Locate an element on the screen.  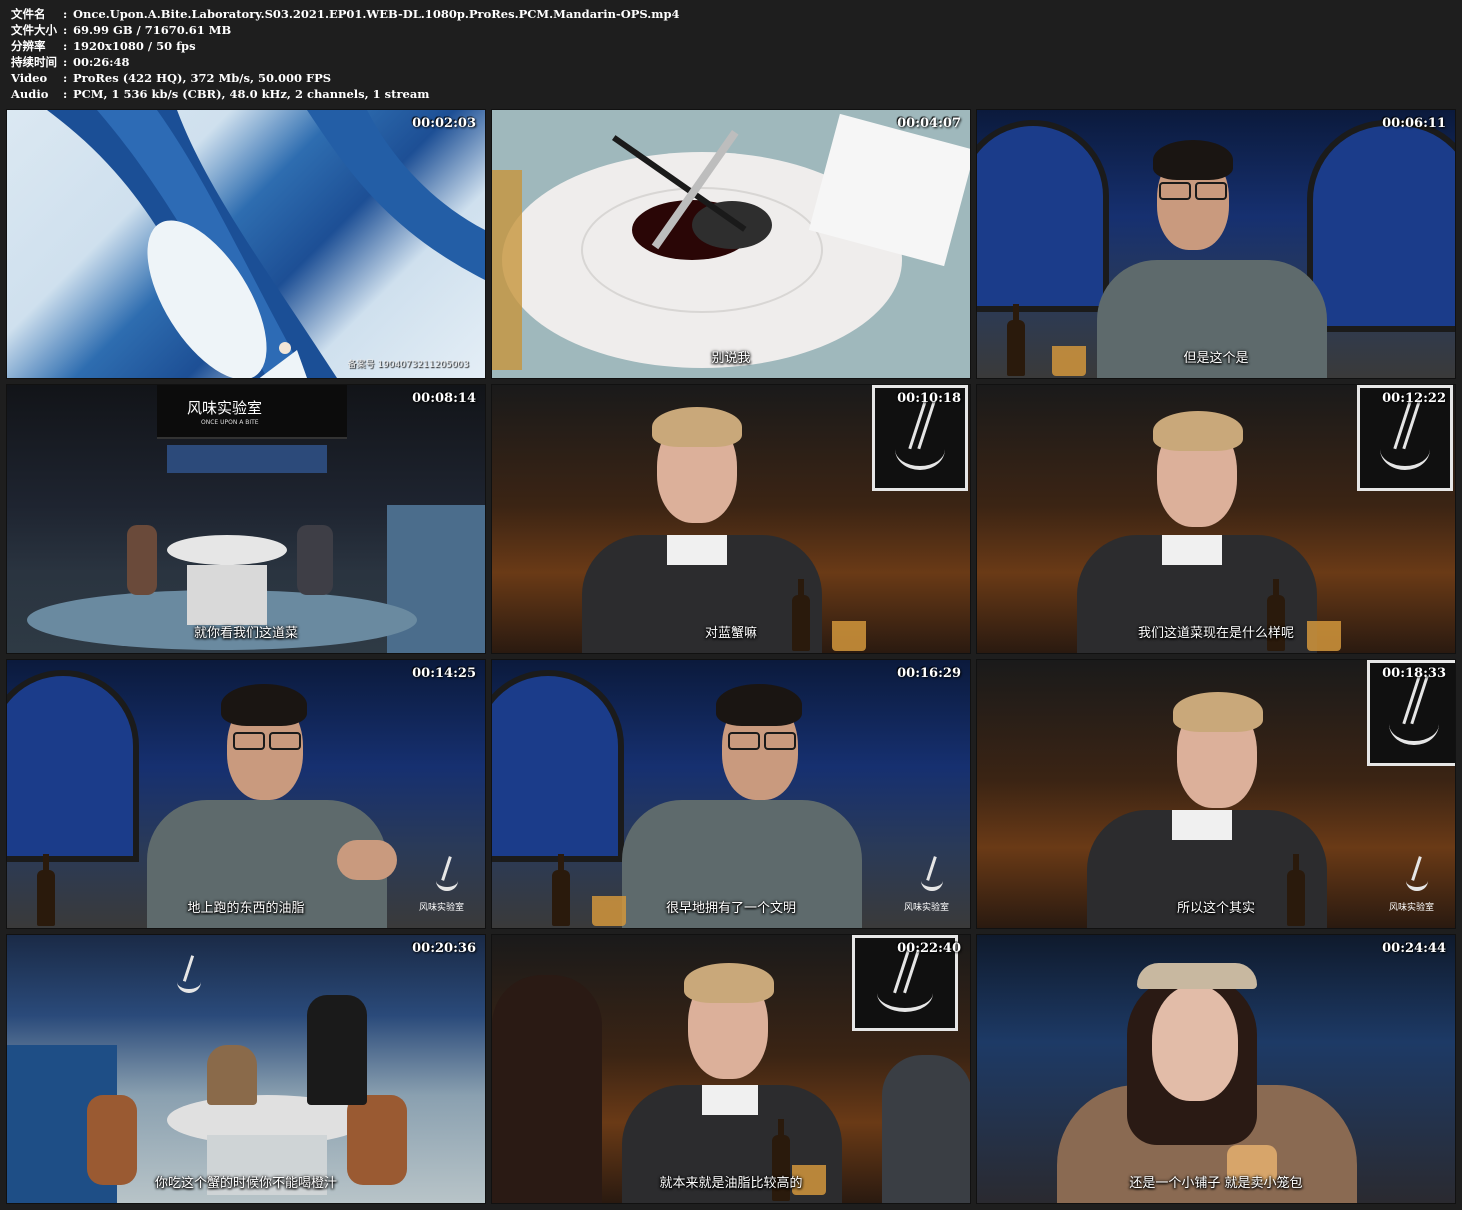
frame-subtitle: 地上跑的东西的油脂 is located at coordinates (246, 908).